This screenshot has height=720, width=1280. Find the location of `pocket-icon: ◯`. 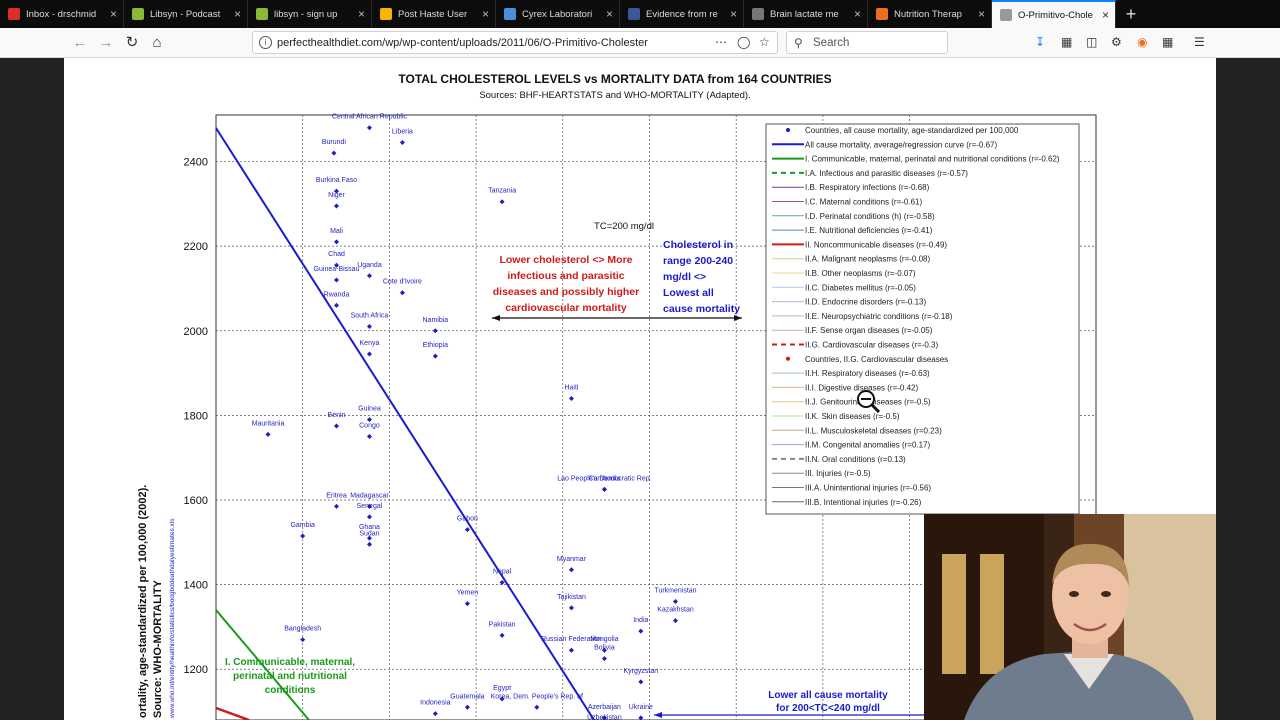

pocket-icon: ◯ is located at coordinates (743, 42).